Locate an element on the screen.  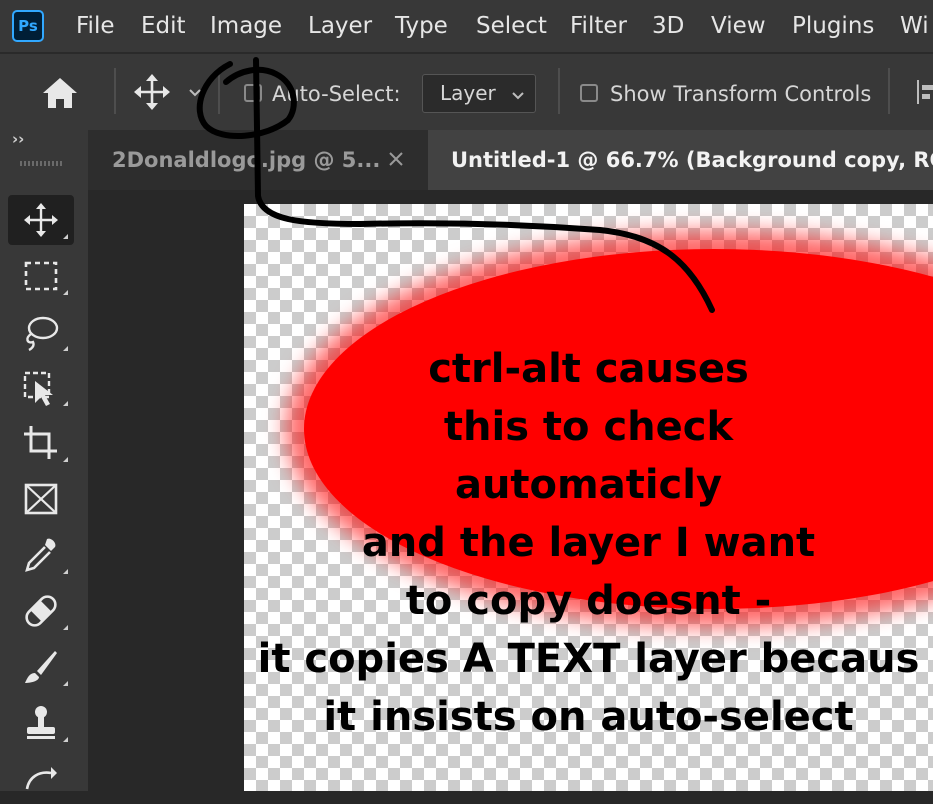
menu-image: Image is located at coordinates (246, 26).